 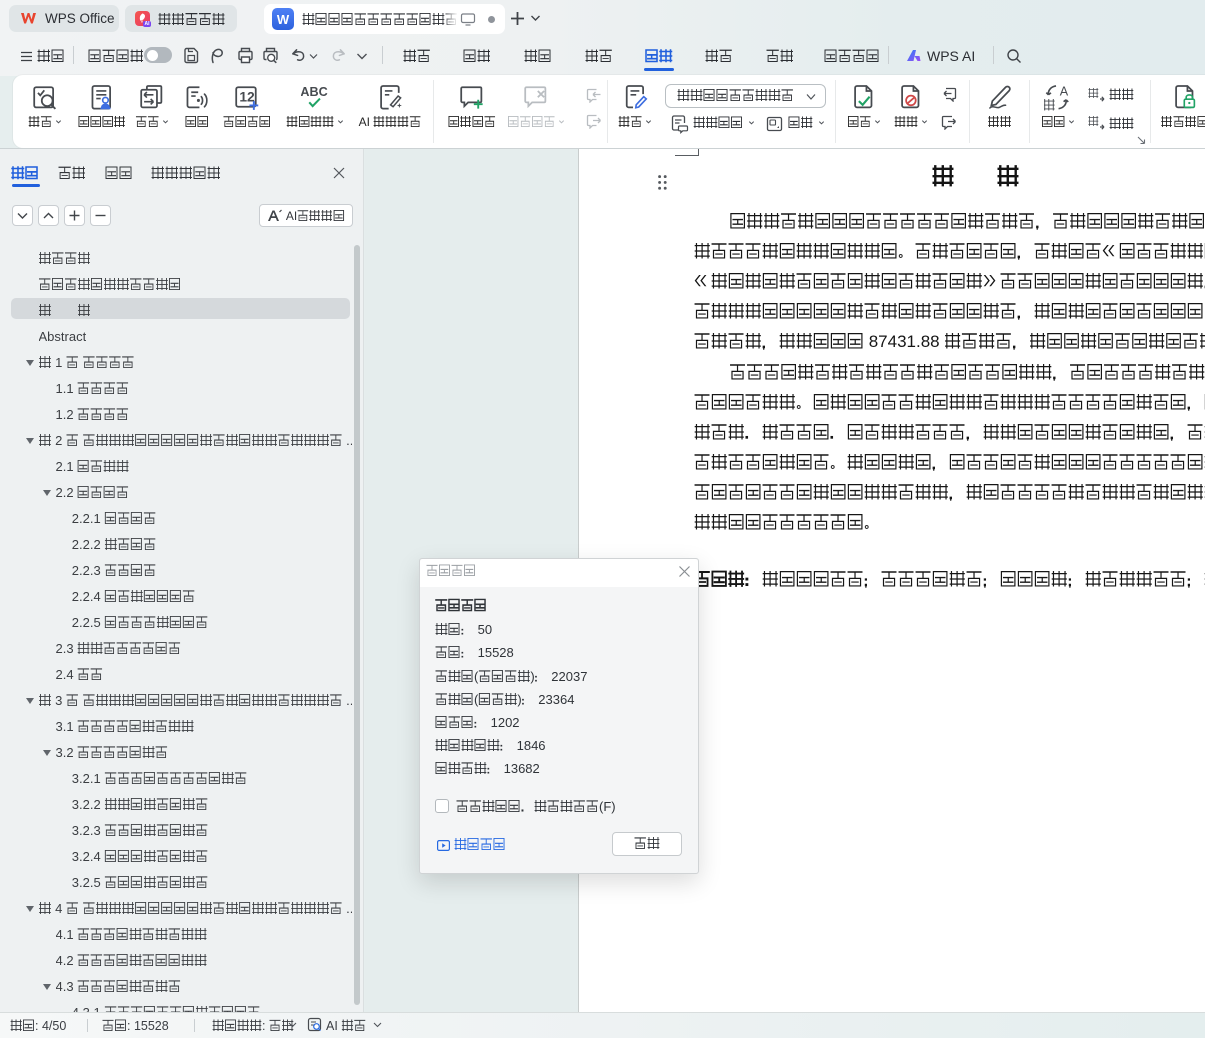 I want to click on svg-text: 简, so click(x=1093, y=93).